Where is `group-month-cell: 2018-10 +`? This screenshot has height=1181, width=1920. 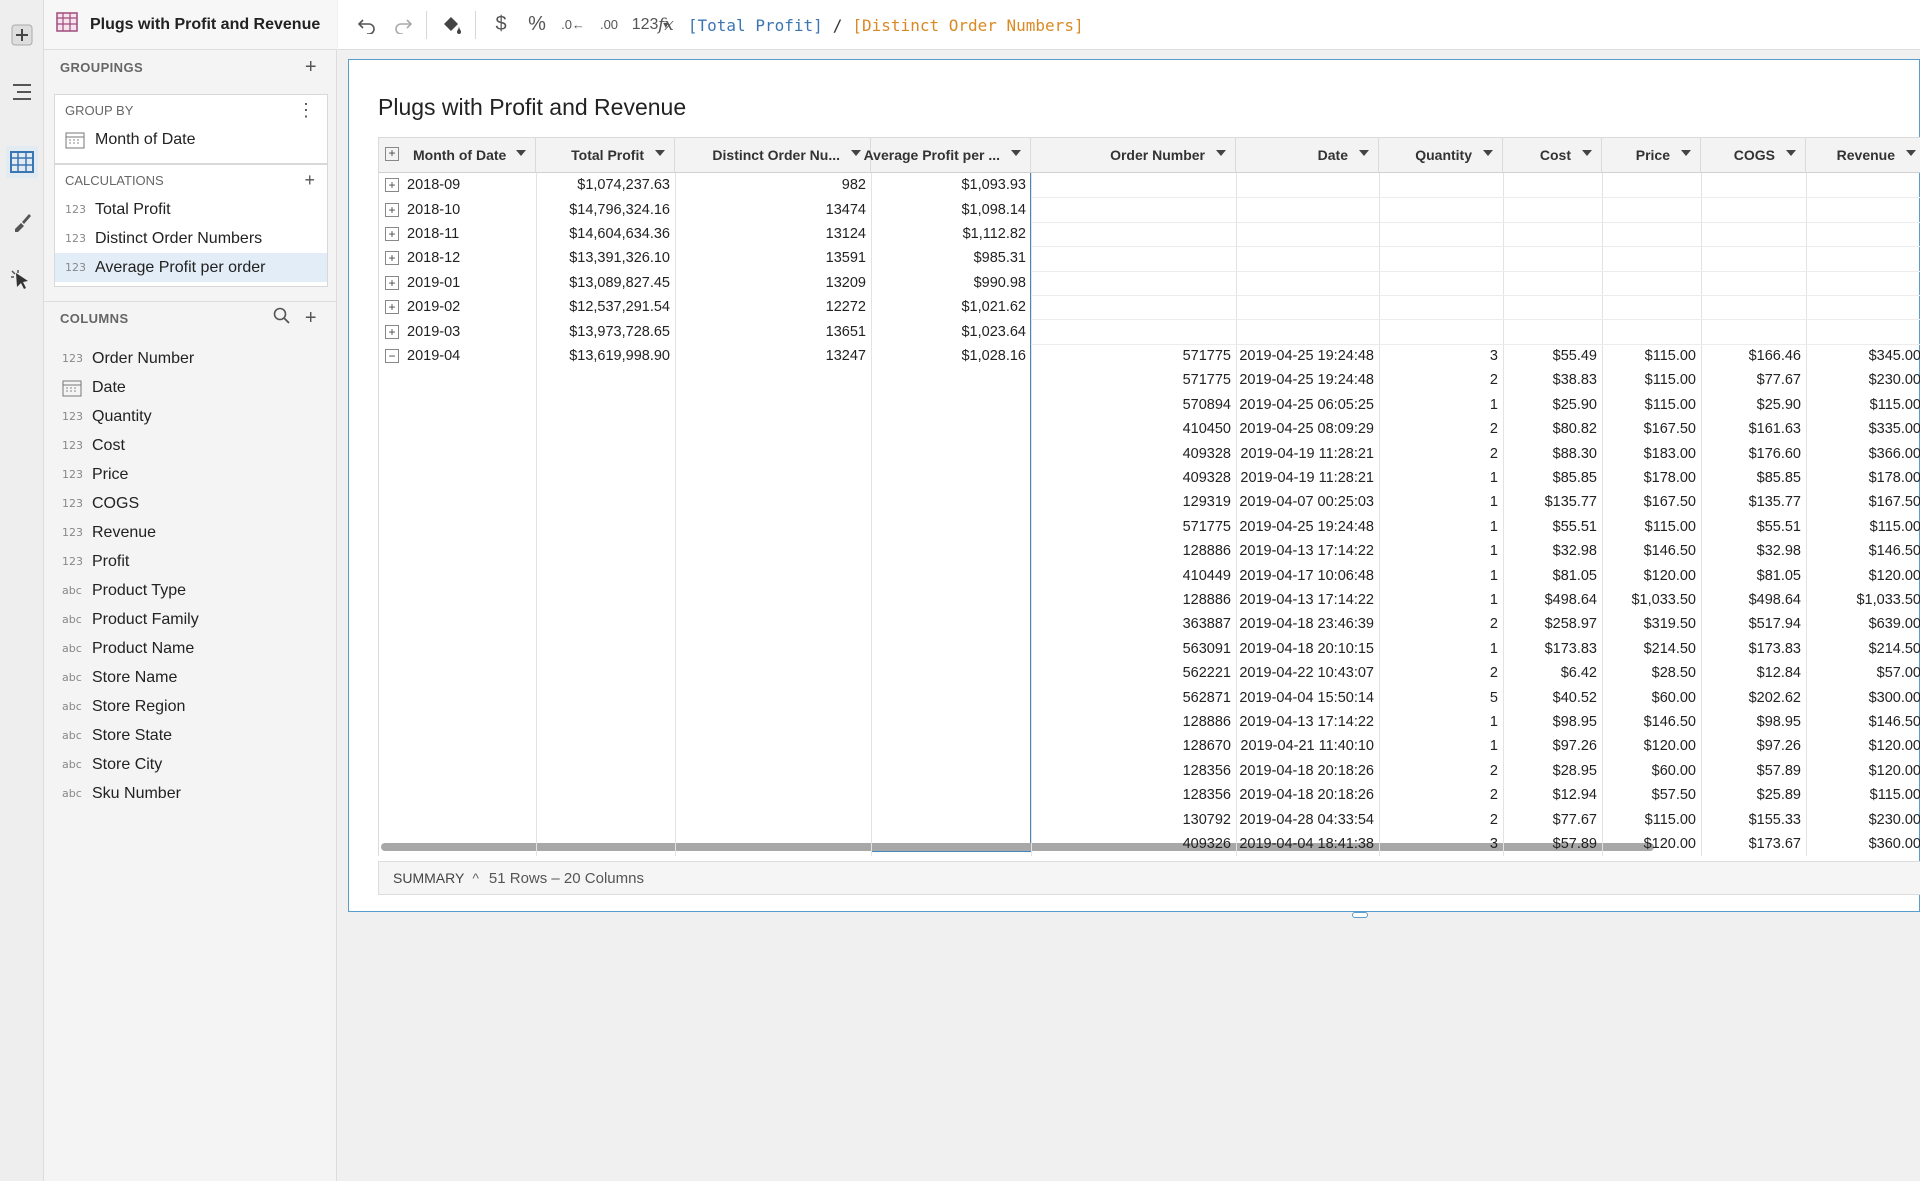
group-month-cell: 2018-10 + is located at coordinates (457, 209).